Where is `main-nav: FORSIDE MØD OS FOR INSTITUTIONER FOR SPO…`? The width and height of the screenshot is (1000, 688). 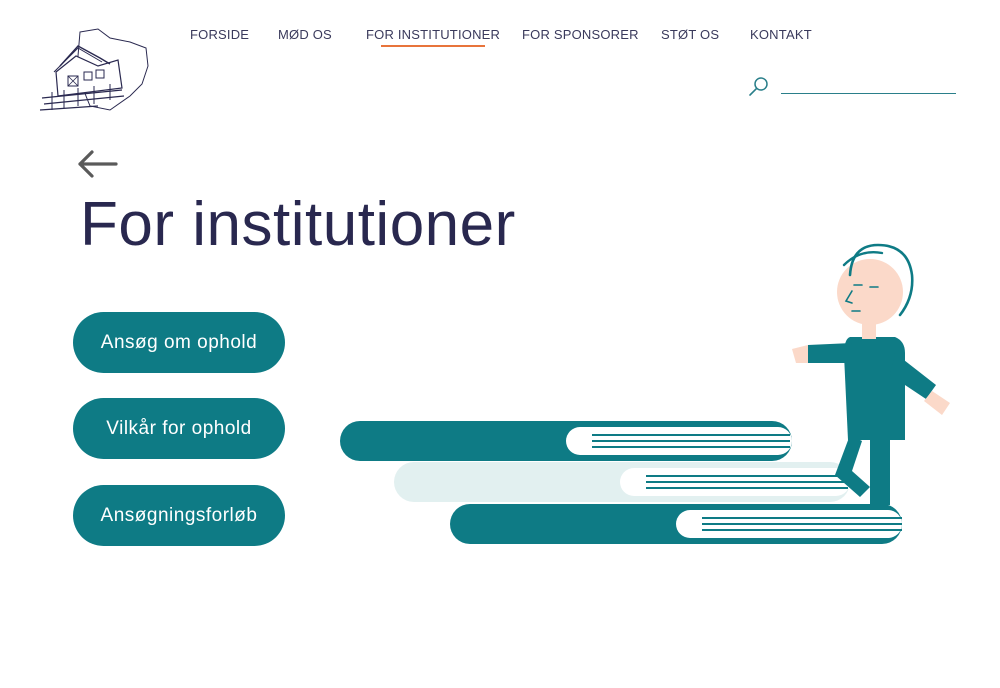
main-nav: FORSIDE MØD OS FOR INSTITUTIONER FOR SPO… is located at coordinates (500, 39).